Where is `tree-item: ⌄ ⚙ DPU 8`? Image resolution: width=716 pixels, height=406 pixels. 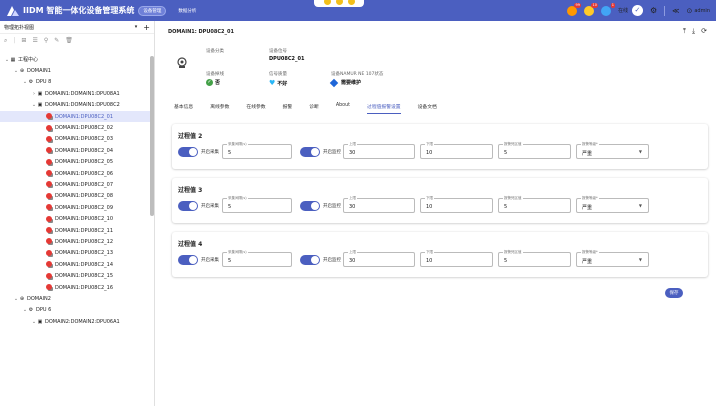
tree-item: ⌄ ⚙ DPU 8 is located at coordinates (75, 82).